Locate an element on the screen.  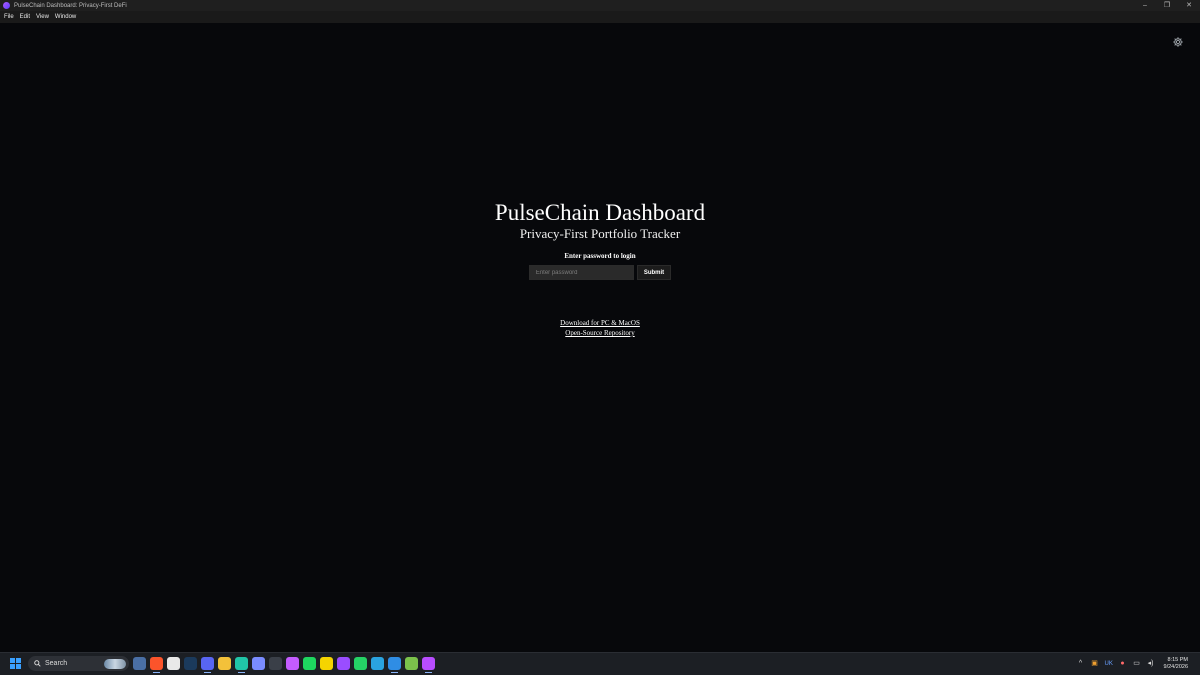
search-icon is located at coordinates (37, 663).